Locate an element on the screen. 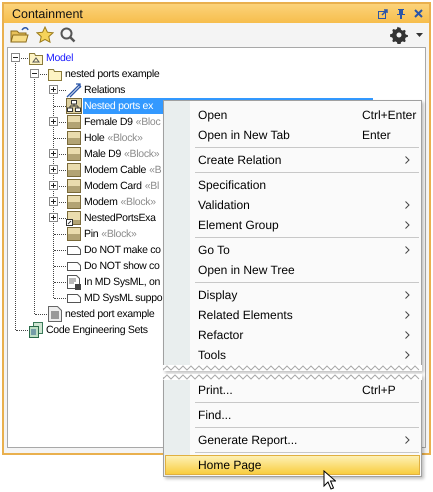 Image resolution: width=433 pixels, height=492 pixels. tree-item: NestedPortsExa is located at coordinates (120, 218).